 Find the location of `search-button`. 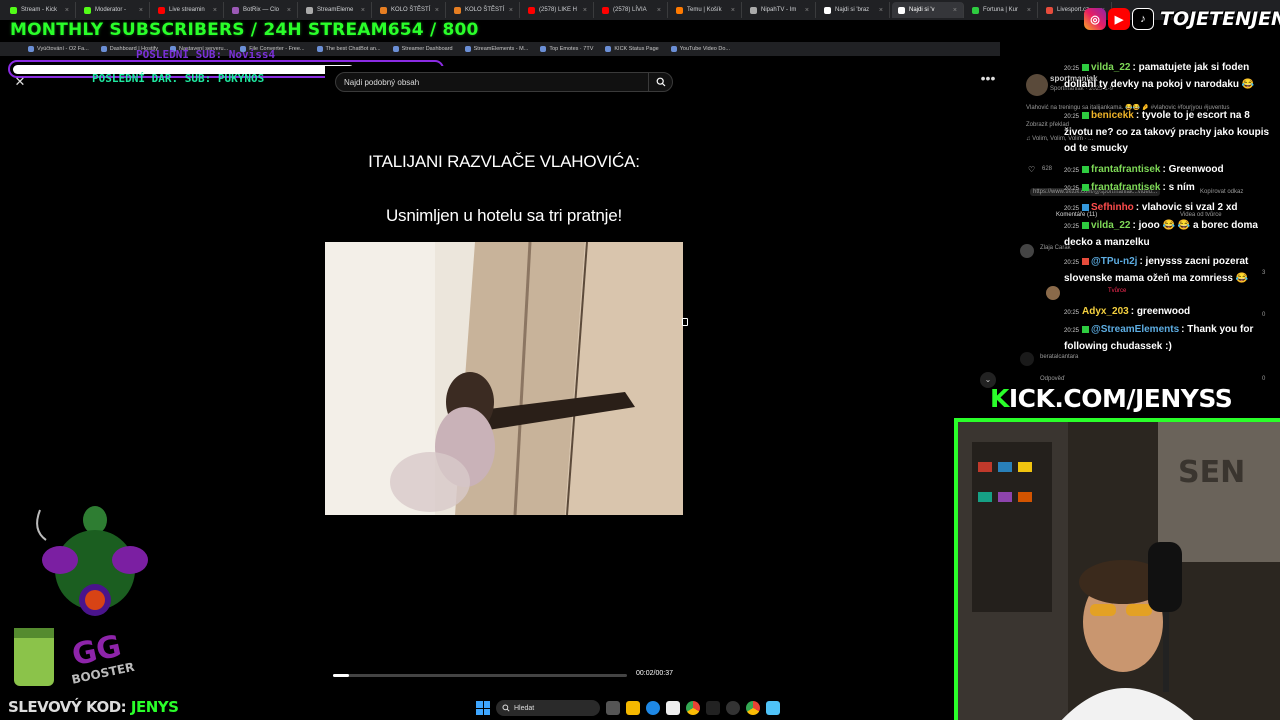

search-button is located at coordinates (660, 82).